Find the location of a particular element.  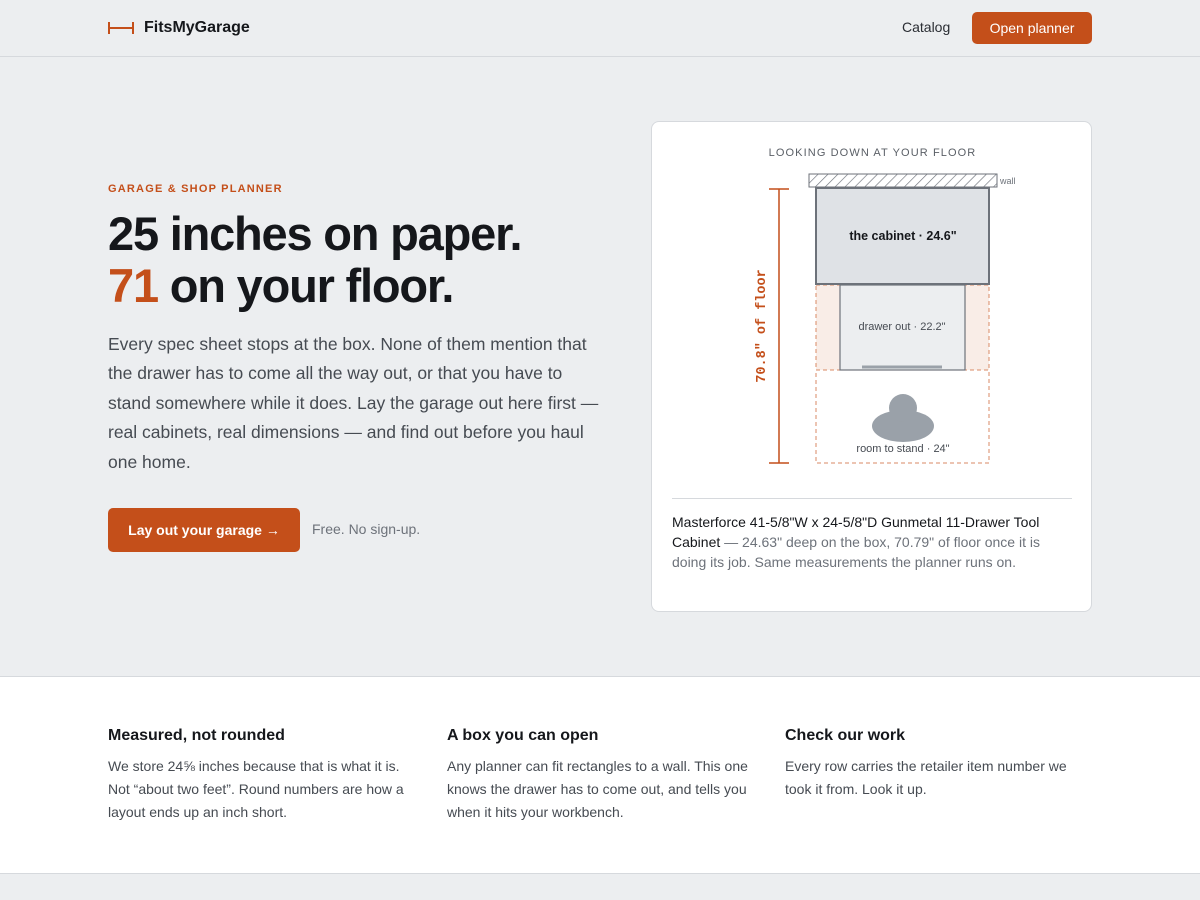

headline-line-1: 25 inches on paper. is located at coordinates (315, 233).